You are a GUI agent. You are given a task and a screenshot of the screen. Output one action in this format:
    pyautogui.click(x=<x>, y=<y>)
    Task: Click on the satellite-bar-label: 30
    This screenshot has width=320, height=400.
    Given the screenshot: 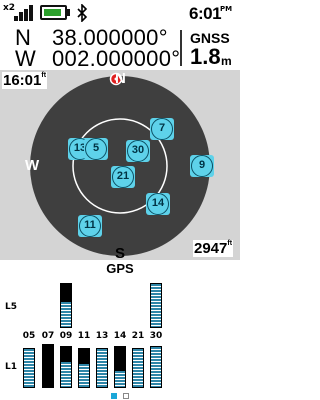 What is the action you would take?
    pyautogui.click(x=156, y=336)
    